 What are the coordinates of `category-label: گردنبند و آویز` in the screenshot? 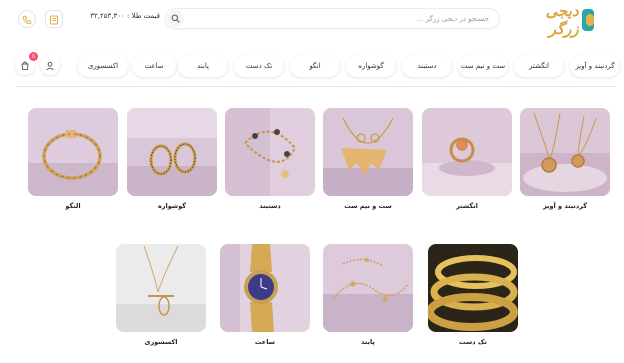 It's located at (565, 206).